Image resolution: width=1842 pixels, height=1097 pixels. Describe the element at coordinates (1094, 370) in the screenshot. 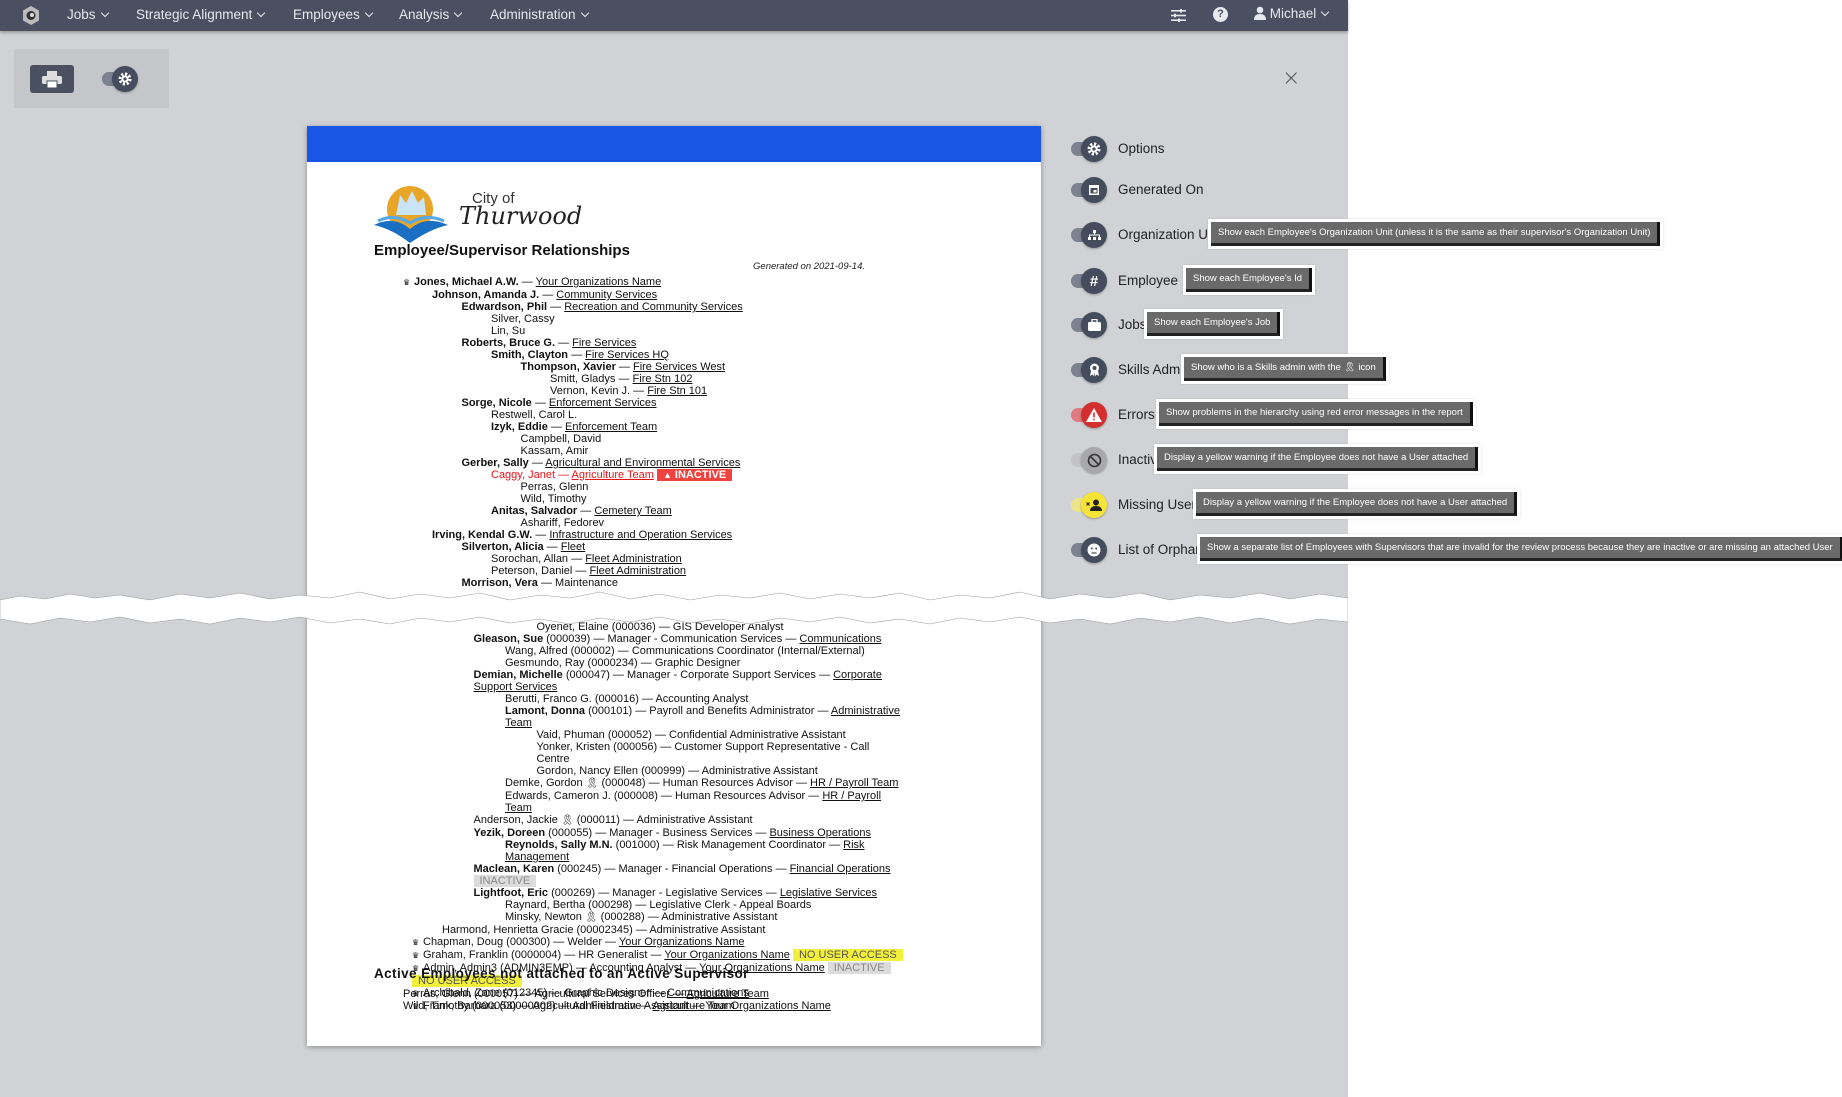

I see `award-icon` at that location.